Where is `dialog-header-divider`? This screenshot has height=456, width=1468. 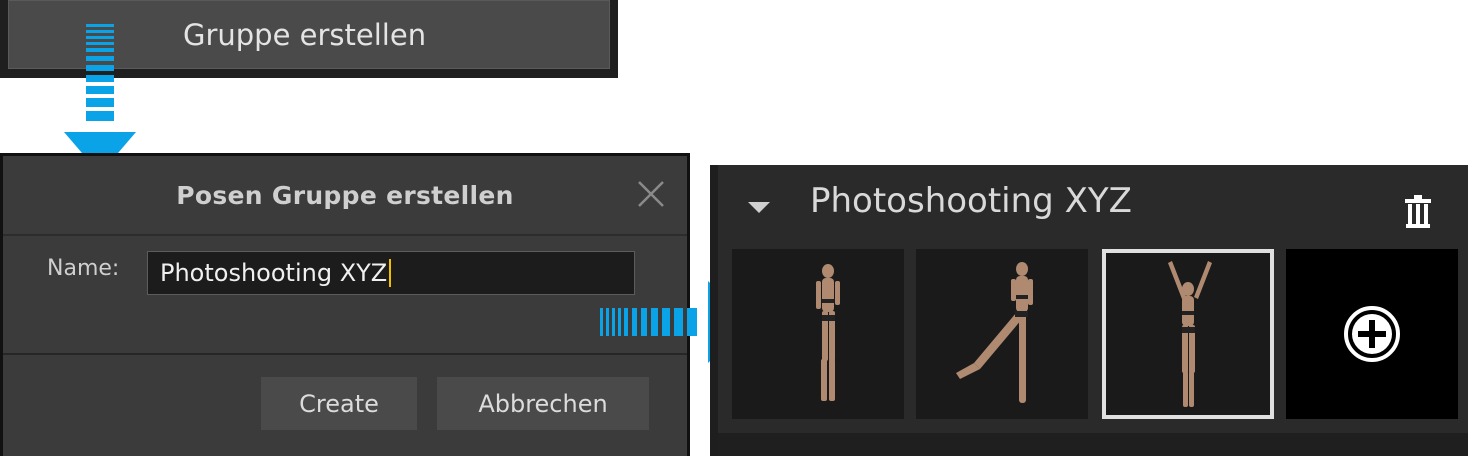 dialog-header-divider is located at coordinates (345, 235).